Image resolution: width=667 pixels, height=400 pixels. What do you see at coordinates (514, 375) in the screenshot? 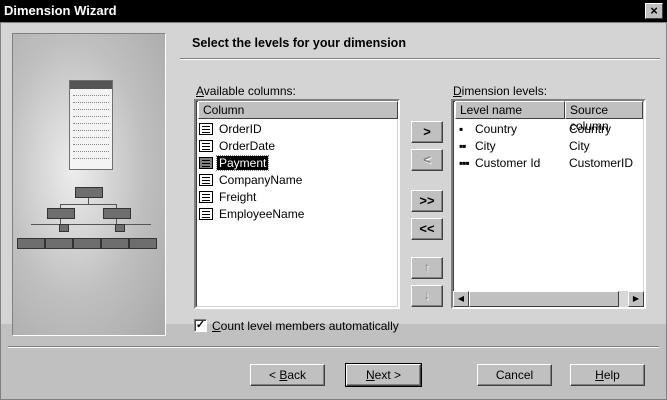
I see `cancel-button: Cancel` at bounding box center [514, 375].